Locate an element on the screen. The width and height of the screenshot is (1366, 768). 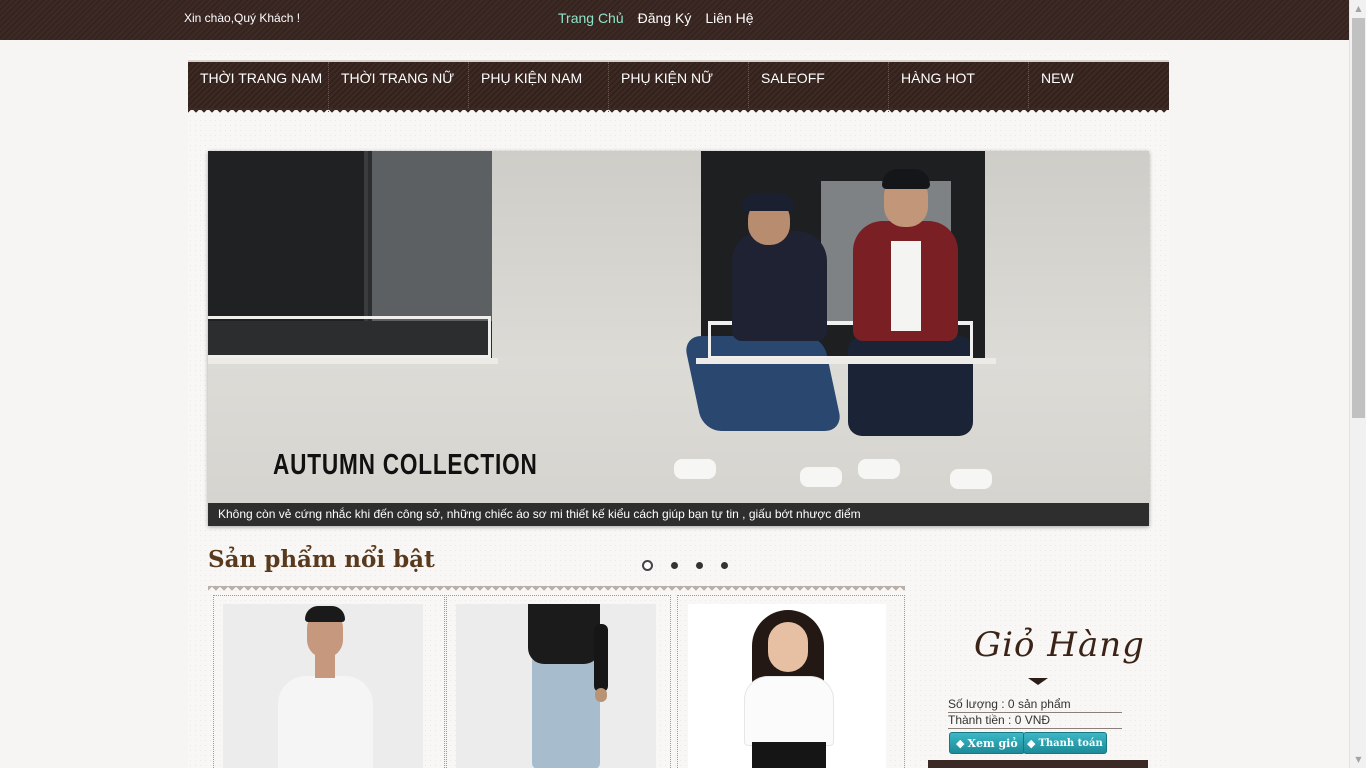
cart-footer-bar is located at coordinates (1038, 764).